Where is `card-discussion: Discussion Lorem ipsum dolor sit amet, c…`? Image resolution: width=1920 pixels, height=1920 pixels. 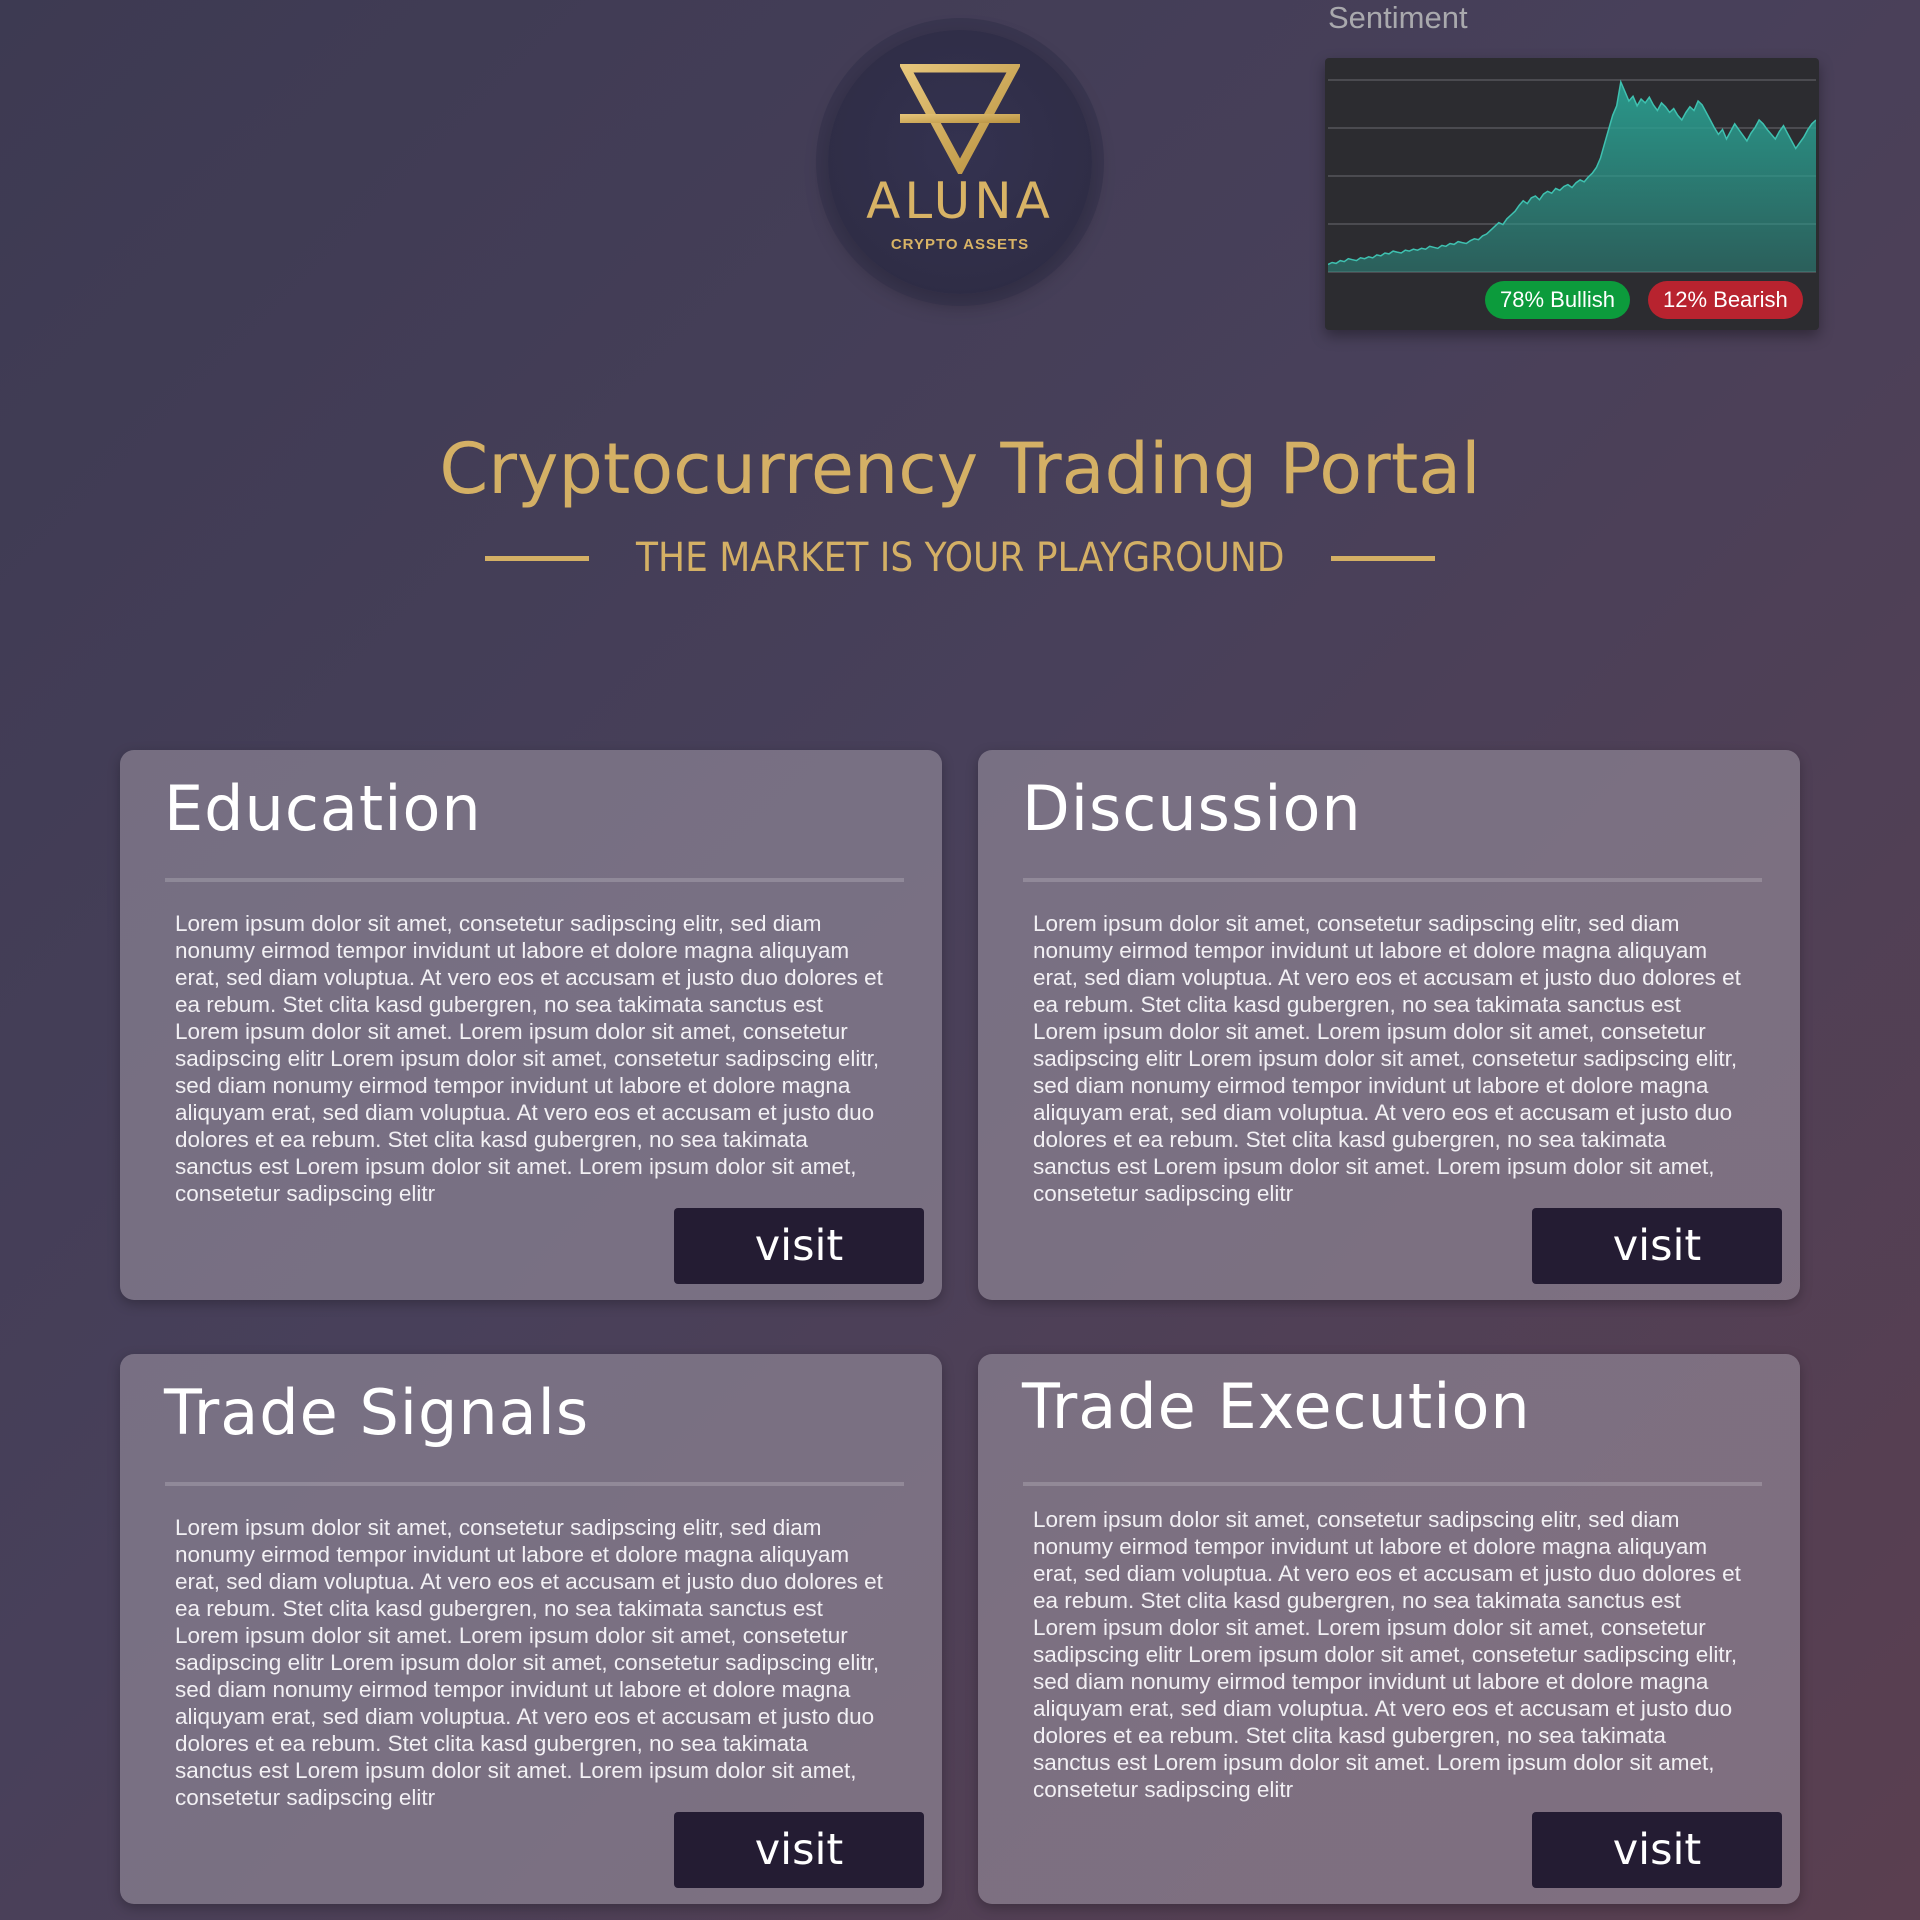 card-discussion: Discussion Lorem ipsum dolor sit amet, c… is located at coordinates (1389, 1025).